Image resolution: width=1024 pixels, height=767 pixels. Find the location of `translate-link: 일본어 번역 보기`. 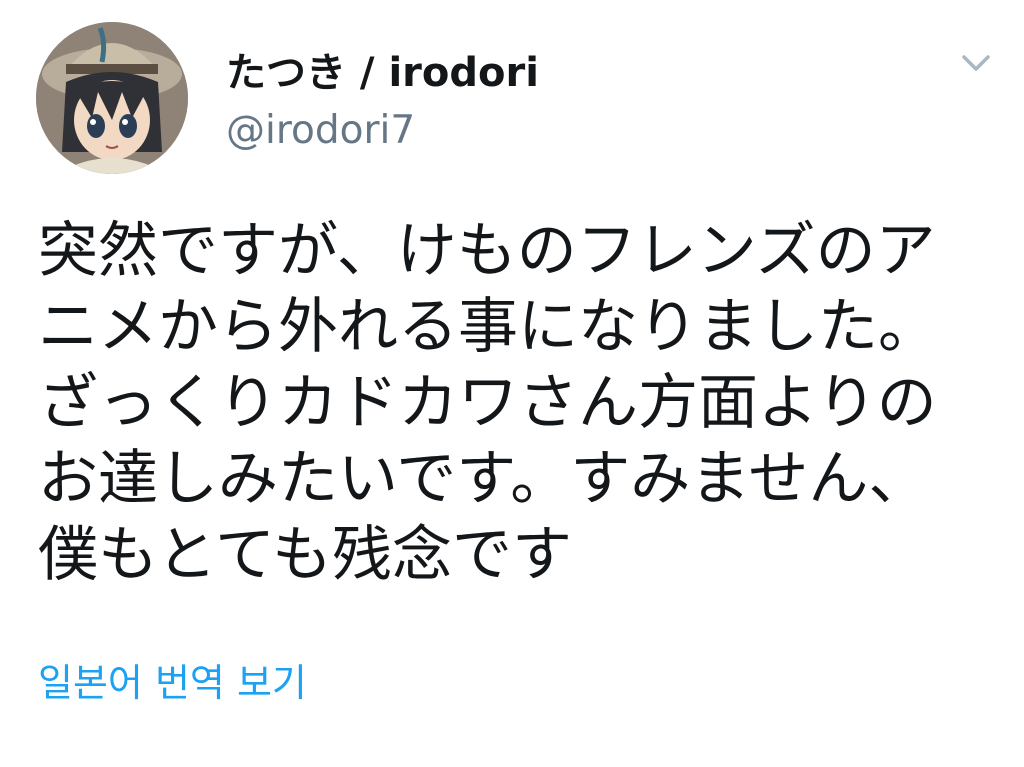

translate-link: 일본어 번역 보기 is located at coordinates (172, 683).